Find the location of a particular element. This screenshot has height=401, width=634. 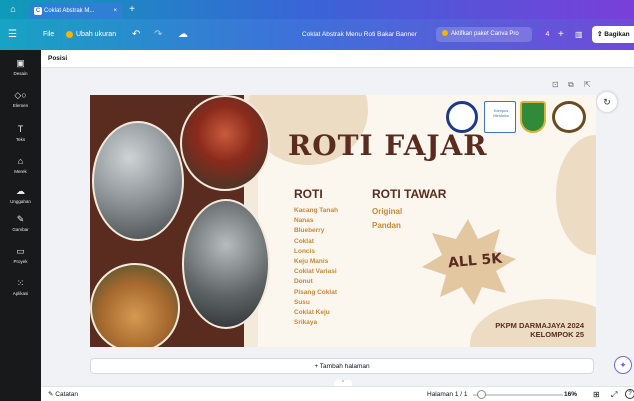

upload-icon: ☁ is located at coordinates (20, 191).